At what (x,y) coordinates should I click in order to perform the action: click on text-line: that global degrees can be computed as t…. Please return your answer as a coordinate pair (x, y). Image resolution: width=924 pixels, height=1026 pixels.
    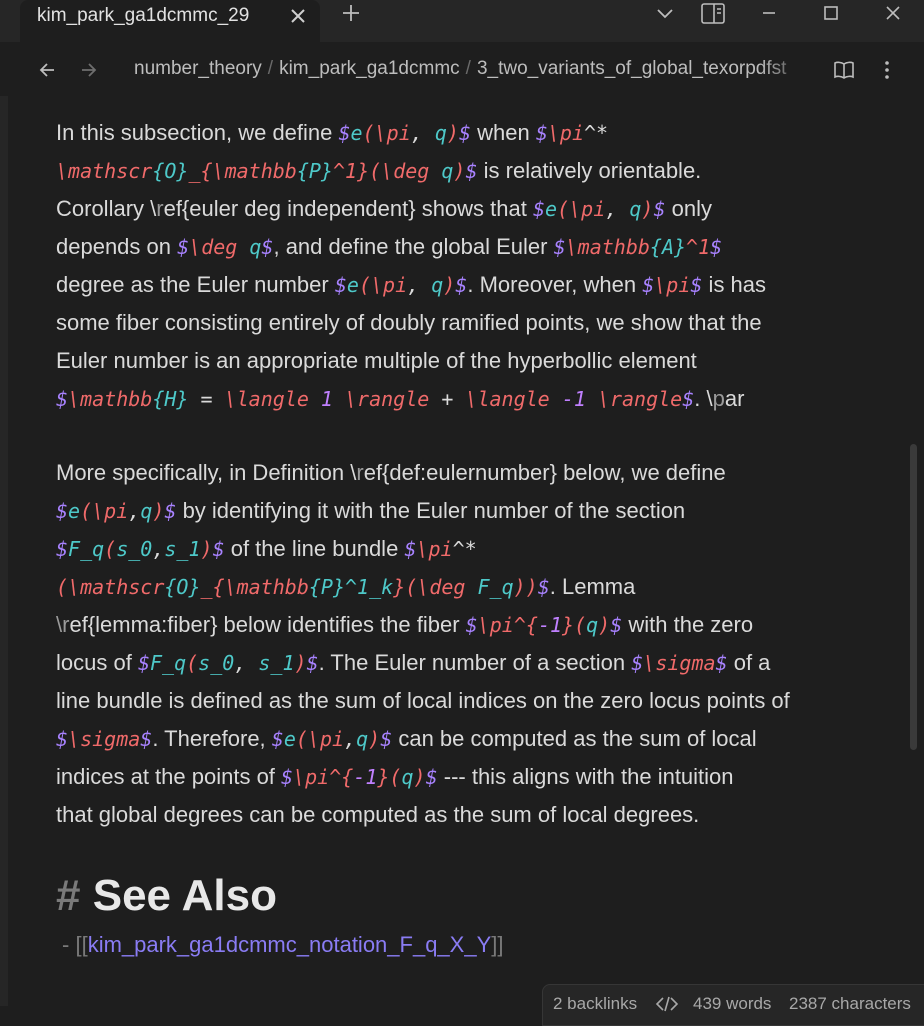
    Looking at the image, I should click on (378, 814).